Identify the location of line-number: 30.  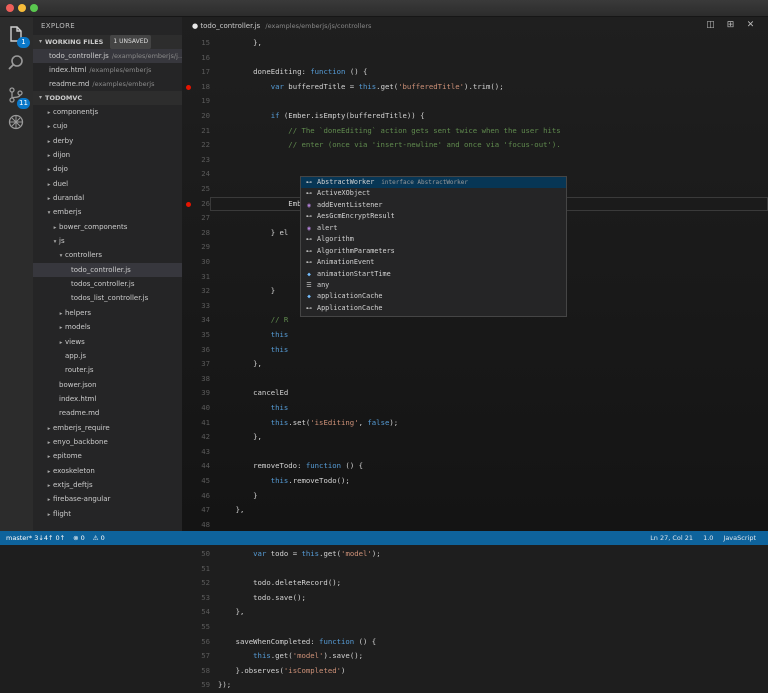
(205, 261).